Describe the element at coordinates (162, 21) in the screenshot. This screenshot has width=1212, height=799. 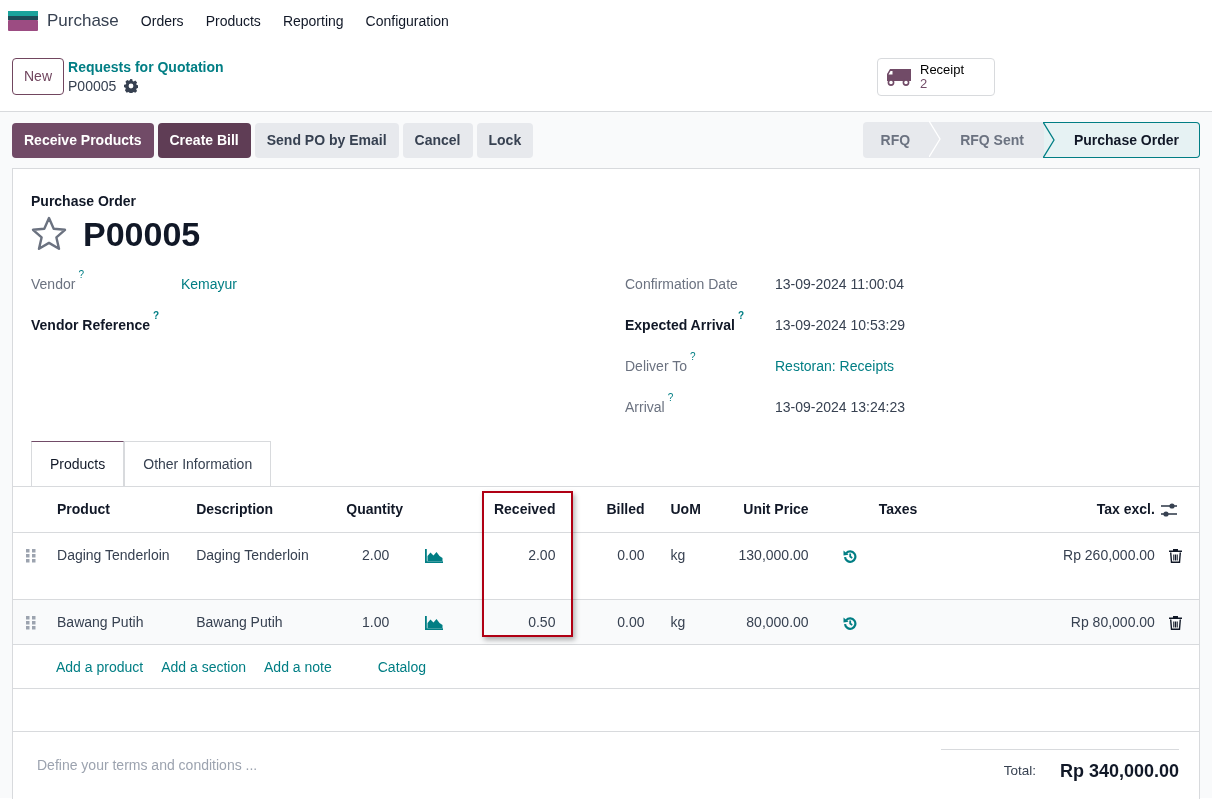
I see `menu-item: Orders` at that location.